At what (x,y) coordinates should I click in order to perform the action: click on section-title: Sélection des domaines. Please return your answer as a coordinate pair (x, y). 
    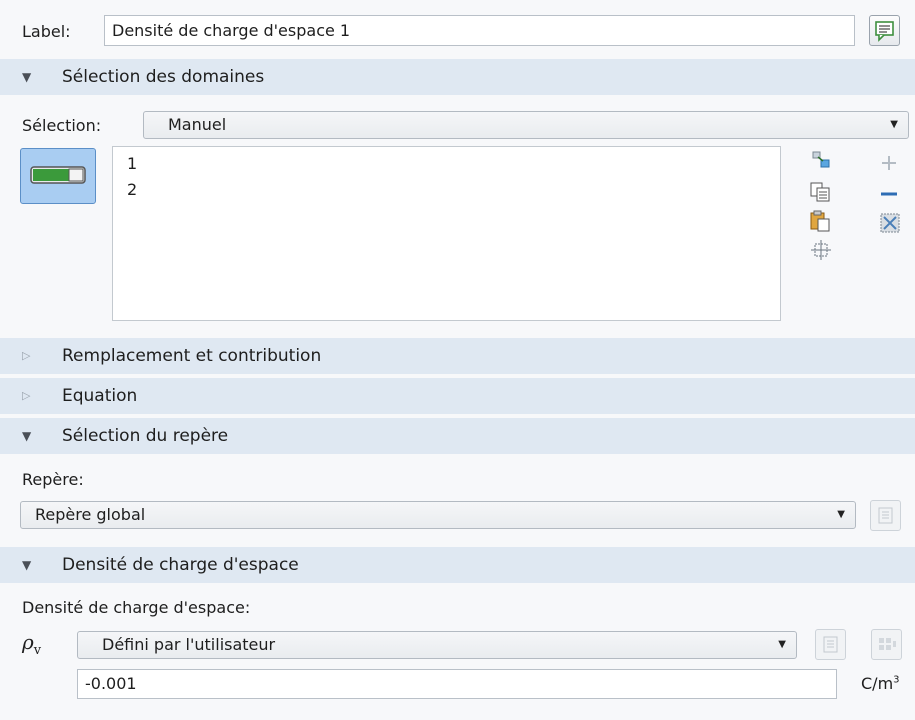
    Looking at the image, I should click on (163, 77).